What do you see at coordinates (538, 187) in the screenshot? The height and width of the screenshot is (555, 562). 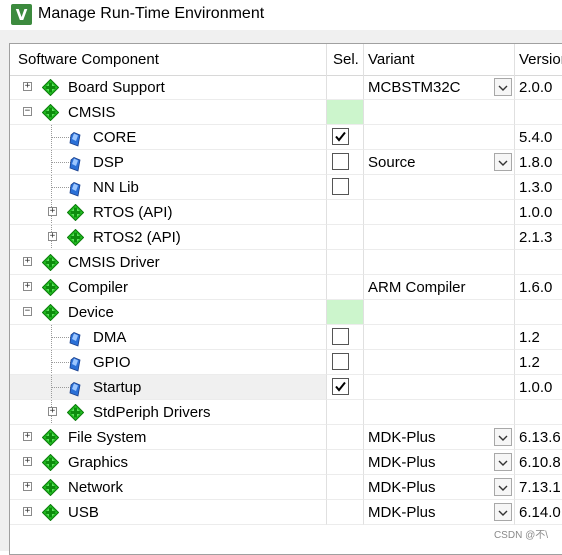 I see `version-cell: 1.3.0` at bounding box center [538, 187].